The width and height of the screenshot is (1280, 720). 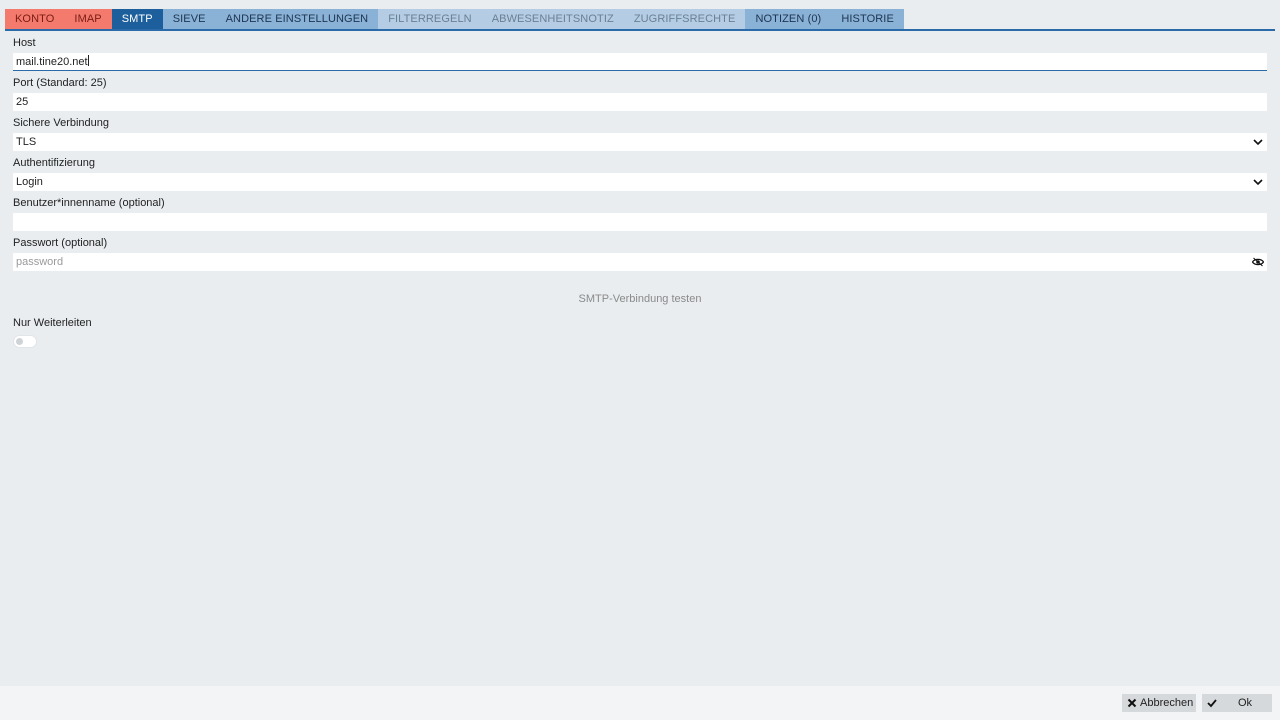 What do you see at coordinates (29, 182) in the screenshot?
I see `authentication-value: Login` at bounding box center [29, 182].